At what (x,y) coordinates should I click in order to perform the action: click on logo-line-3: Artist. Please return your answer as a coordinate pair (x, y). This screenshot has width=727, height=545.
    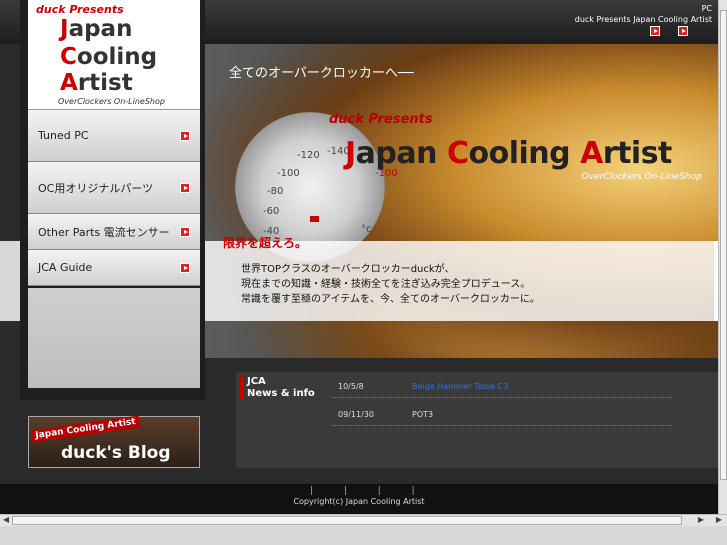
    Looking at the image, I should click on (96, 83).